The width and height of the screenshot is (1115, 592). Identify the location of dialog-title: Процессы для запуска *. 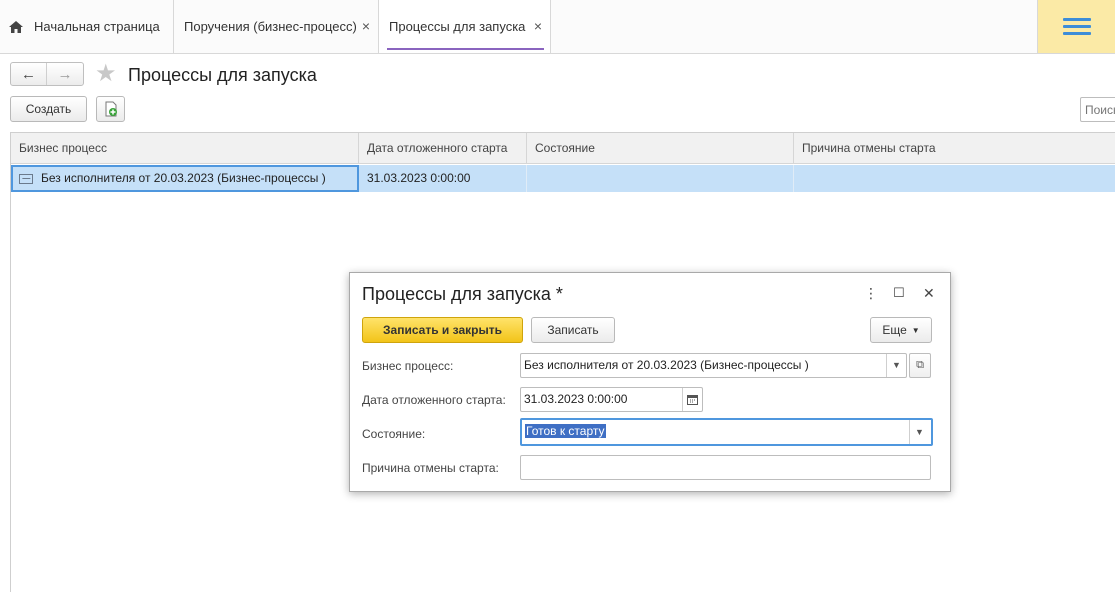
(462, 294).